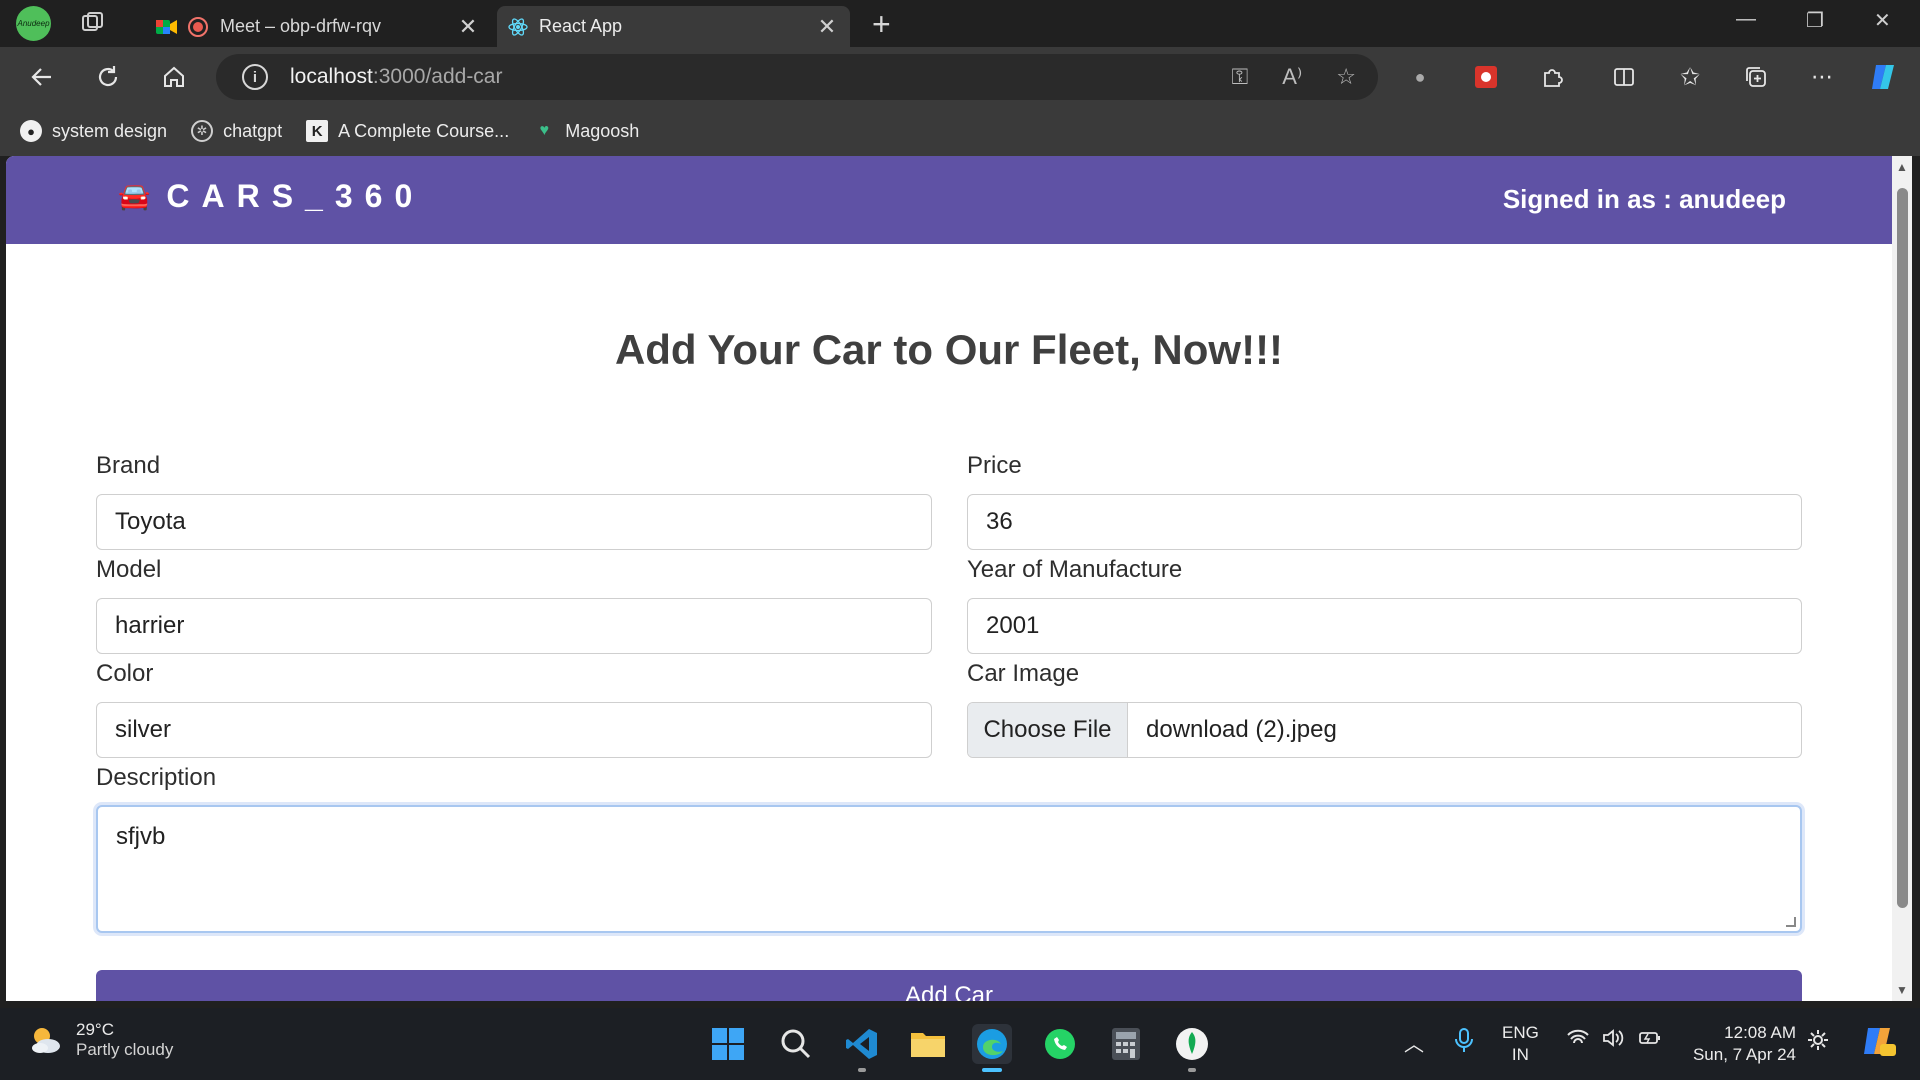 This screenshot has height=1080, width=1920. Describe the element at coordinates (255, 77) in the screenshot. I see `site-info-icon: i` at that location.